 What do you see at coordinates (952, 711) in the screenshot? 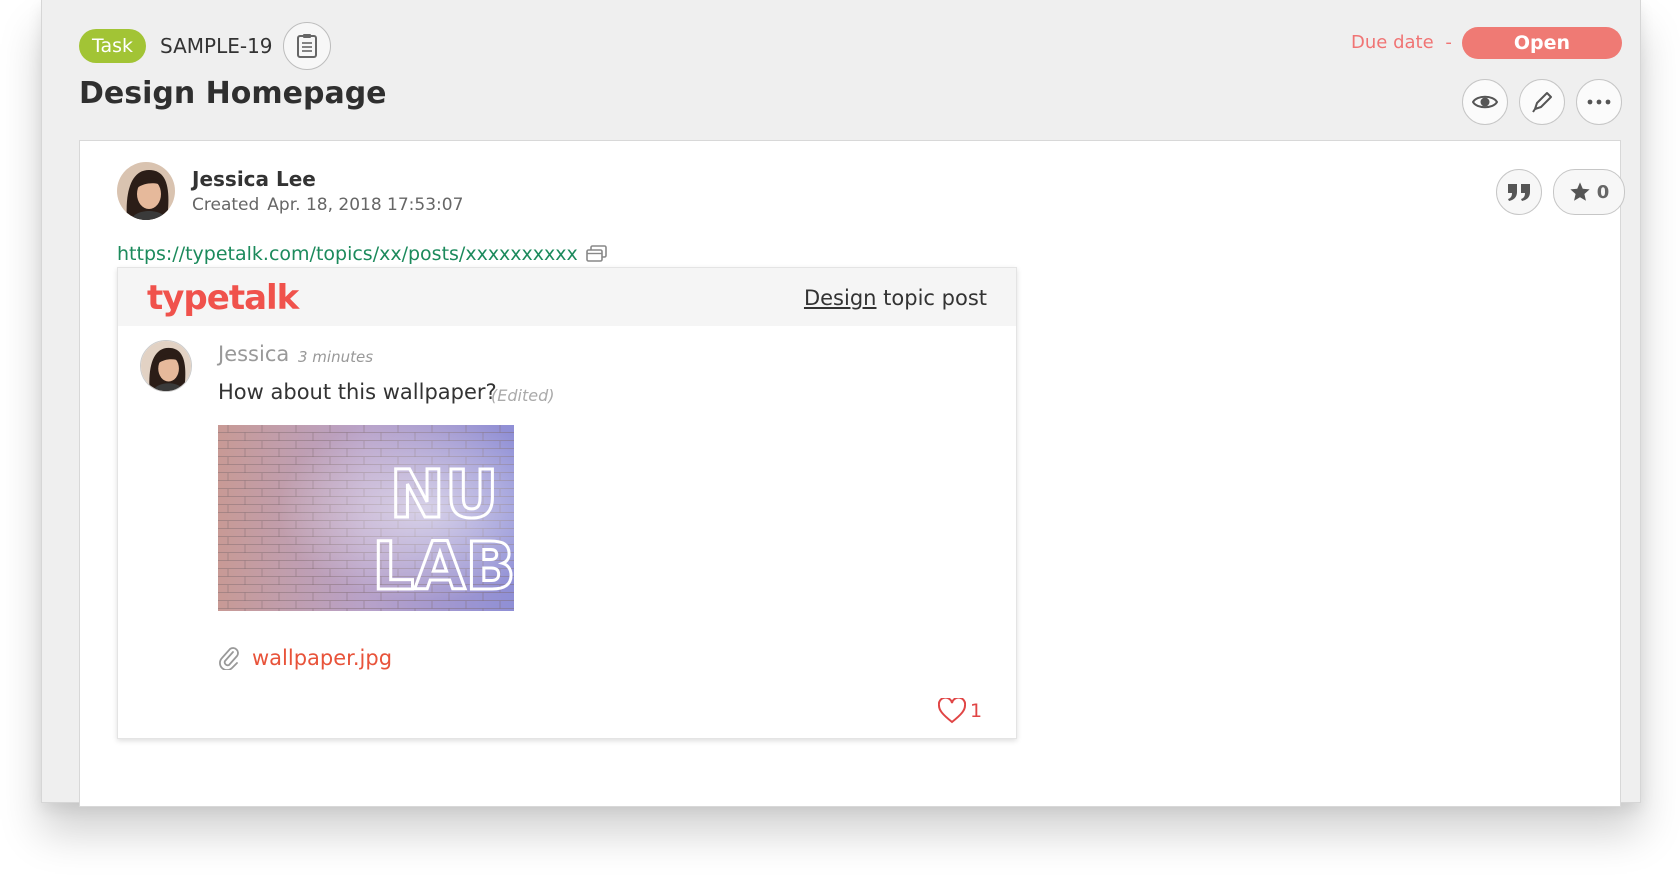
I see `heart-icon` at bounding box center [952, 711].